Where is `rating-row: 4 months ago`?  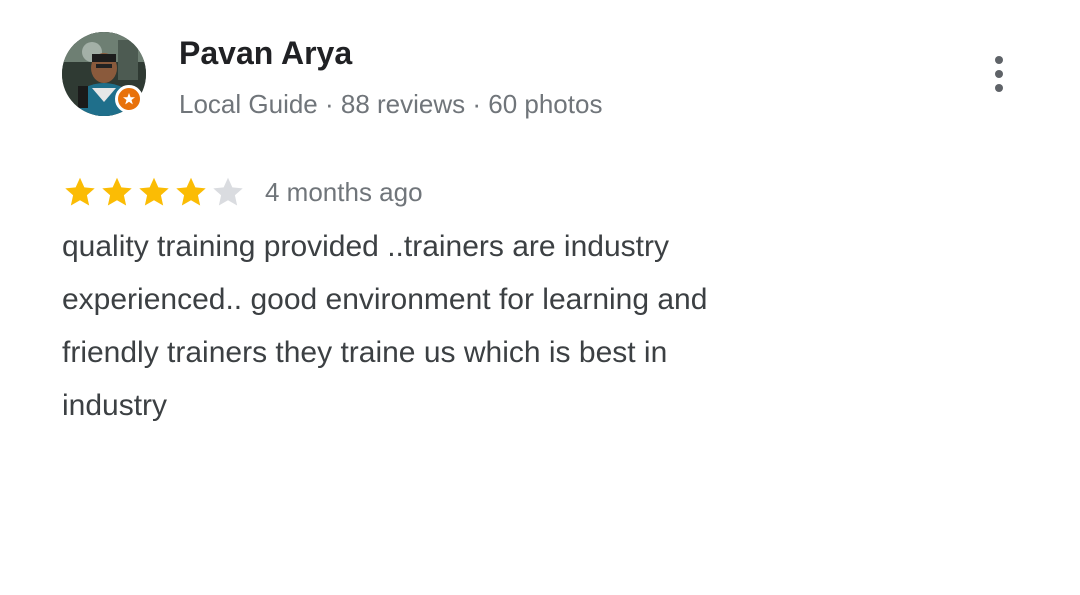 rating-row: 4 months ago is located at coordinates (242, 192).